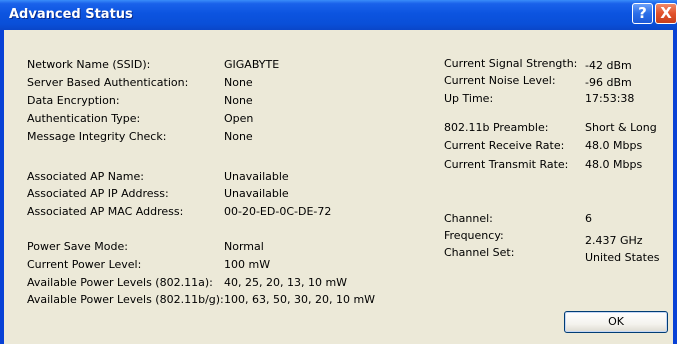  Describe the element at coordinates (256, 176) in the screenshot. I see `ap-name-value: Unavailable` at that location.